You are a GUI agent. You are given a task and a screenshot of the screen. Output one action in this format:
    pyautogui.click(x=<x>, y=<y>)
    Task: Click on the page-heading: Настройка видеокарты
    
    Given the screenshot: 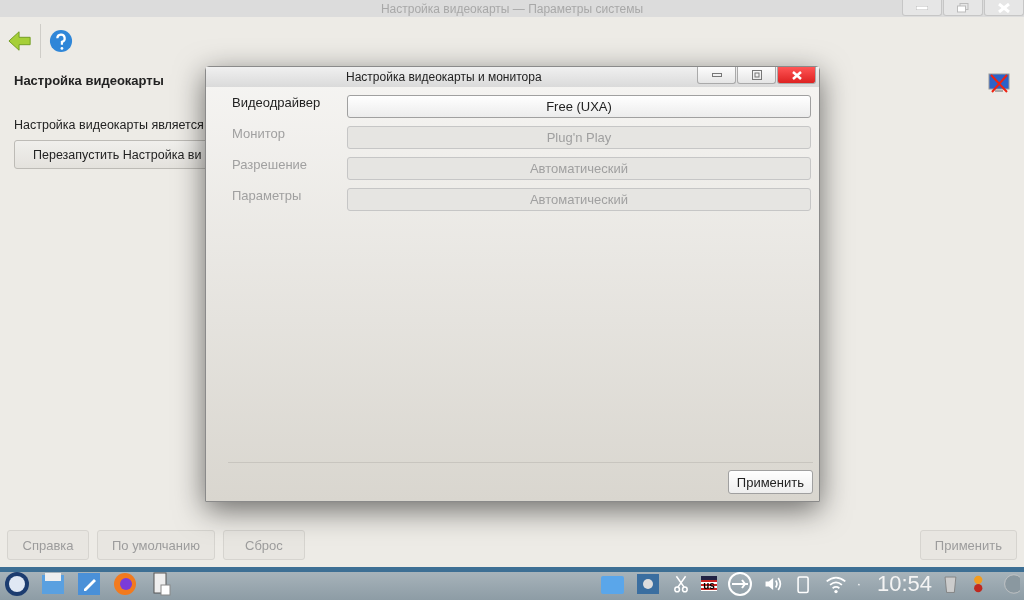 What is the action you would take?
    pyautogui.click(x=89, y=80)
    